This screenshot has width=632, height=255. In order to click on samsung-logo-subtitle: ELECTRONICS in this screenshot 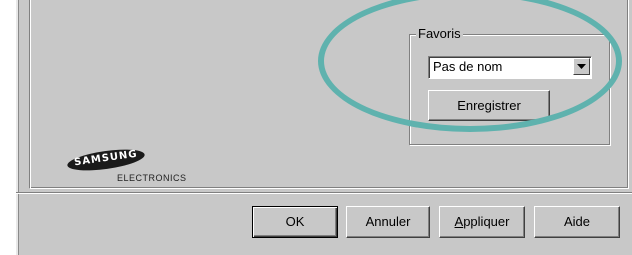, I will do `click(152, 178)`.